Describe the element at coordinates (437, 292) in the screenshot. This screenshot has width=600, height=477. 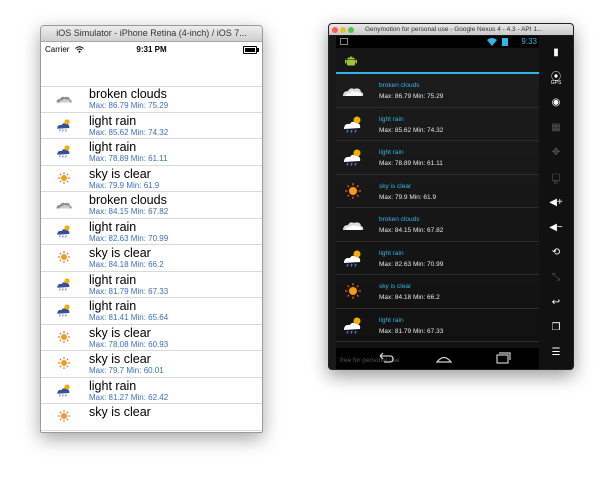
I see `list-item: sky is clear Max: 84.18 Min: 66.2` at that location.